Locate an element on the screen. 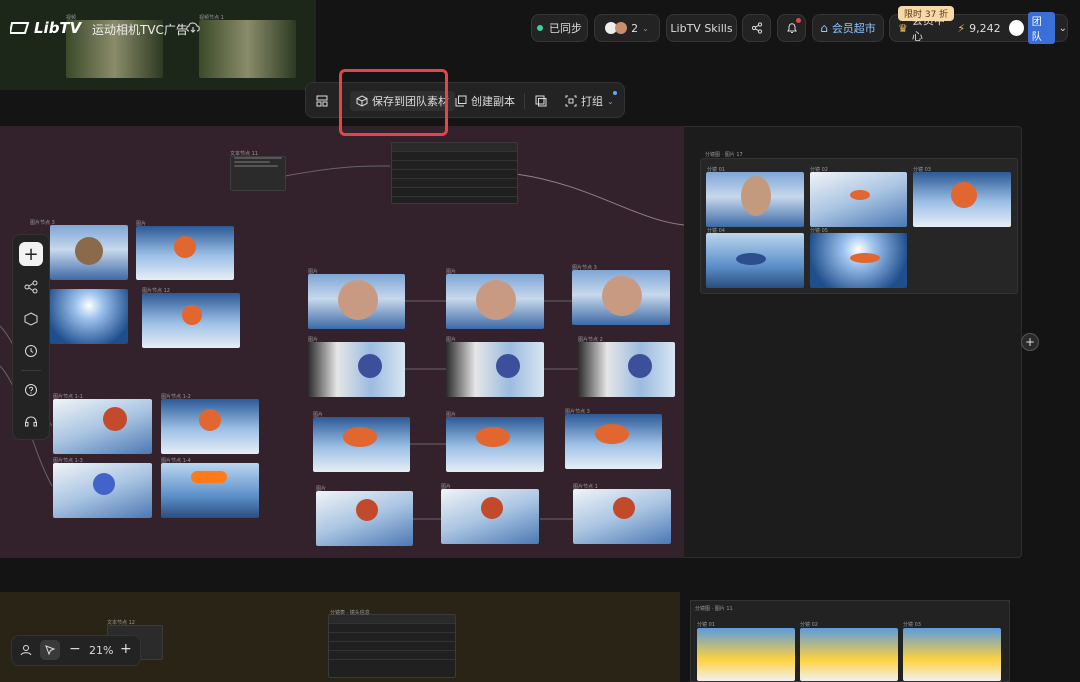 This screenshot has width=1080, height=682. project-title: 运动相机TVC广告 is located at coordinates (140, 29).